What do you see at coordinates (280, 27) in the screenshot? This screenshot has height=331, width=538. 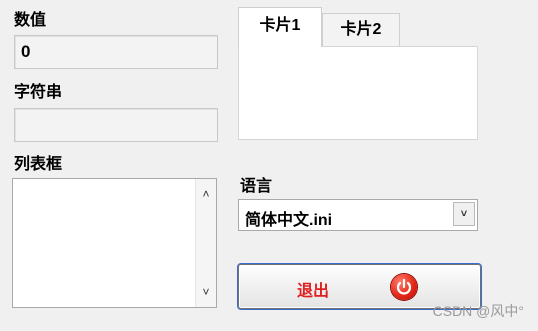 I see `tab-card1: 卡片1` at bounding box center [280, 27].